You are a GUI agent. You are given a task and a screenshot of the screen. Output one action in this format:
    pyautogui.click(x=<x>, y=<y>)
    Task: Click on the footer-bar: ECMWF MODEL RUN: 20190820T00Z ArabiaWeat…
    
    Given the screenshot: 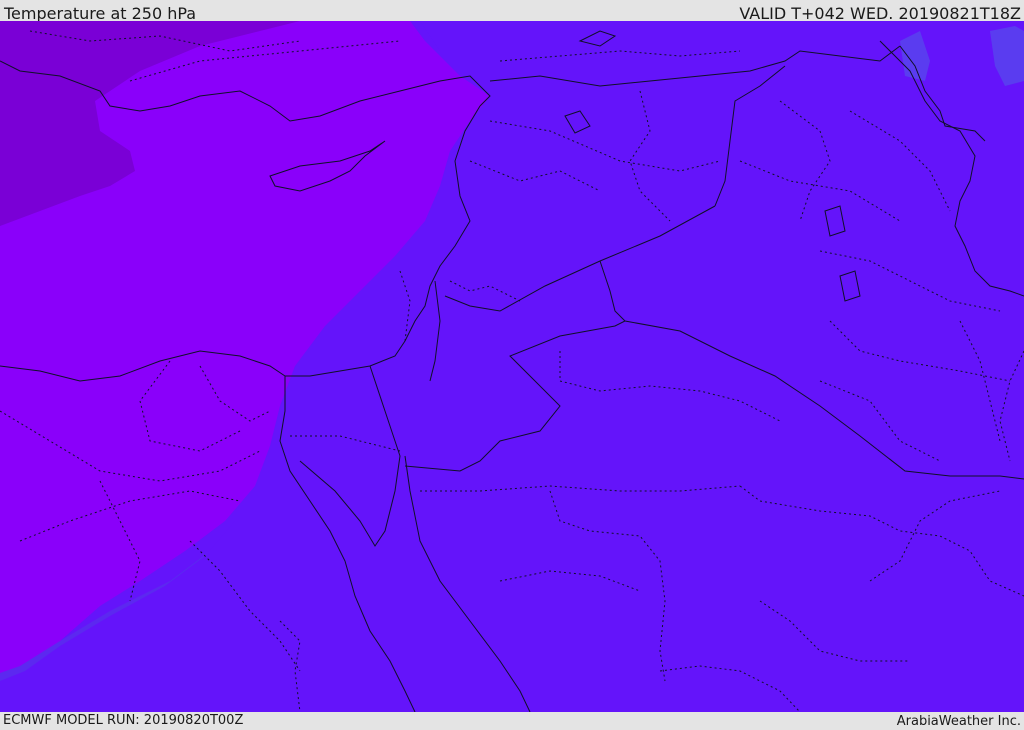 What is the action you would take?
    pyautogui.click(x=512, y=720)
    